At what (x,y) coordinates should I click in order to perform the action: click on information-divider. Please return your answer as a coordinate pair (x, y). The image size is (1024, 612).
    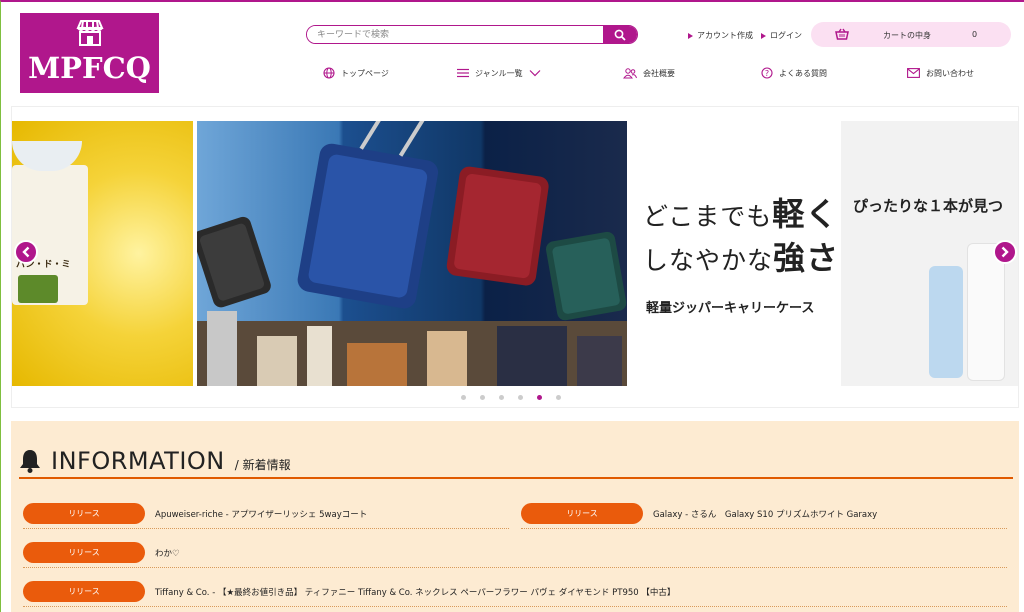
    Looking at the image, I should click on (516, 478).